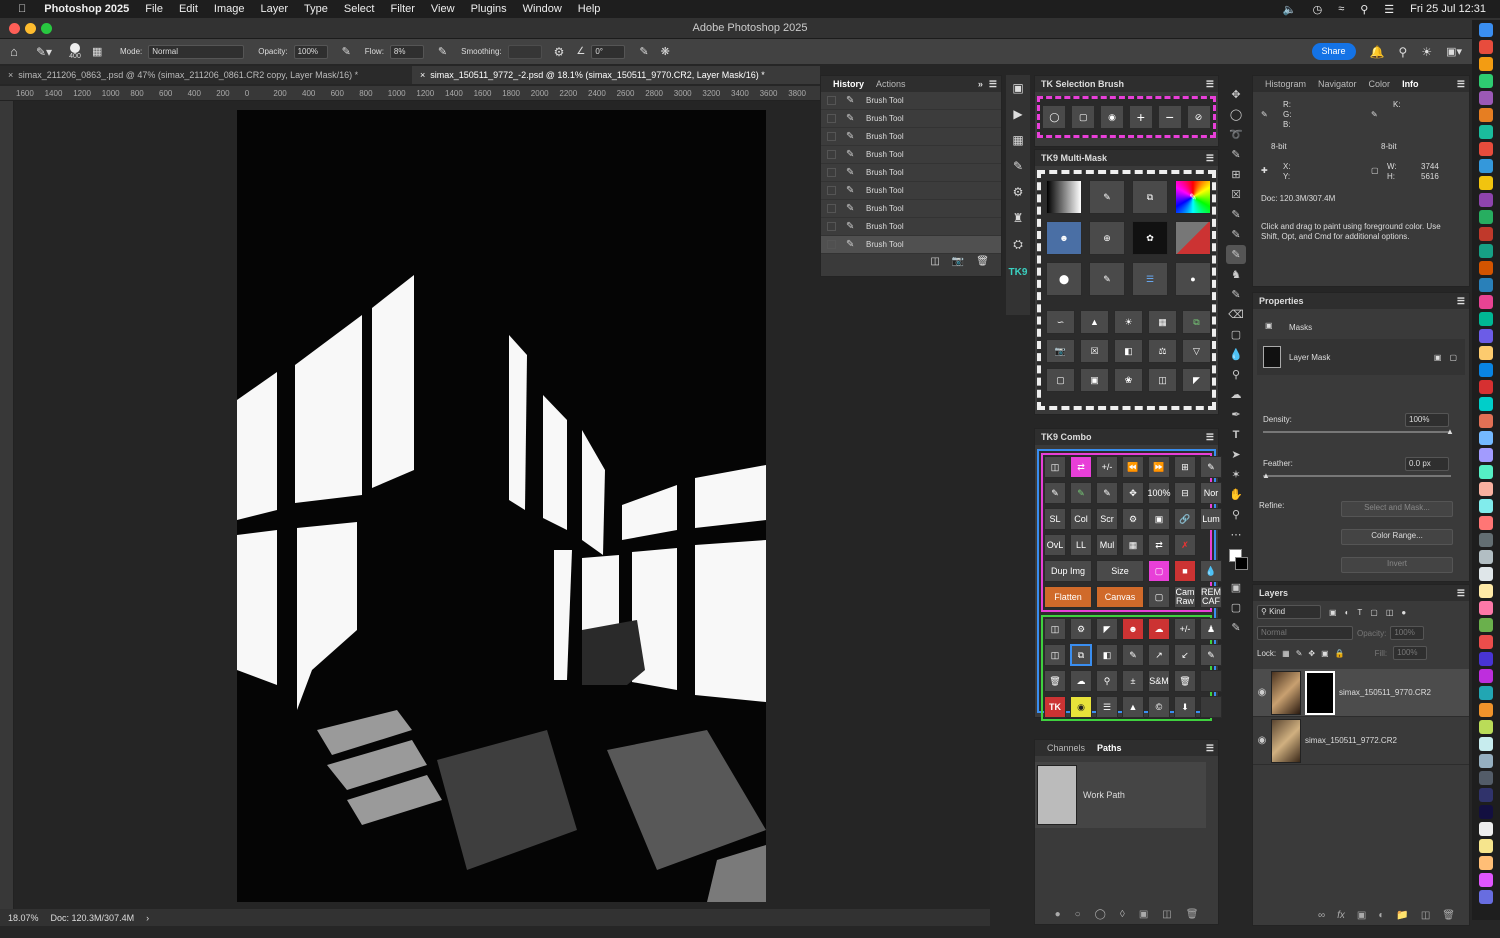  What do you see at coordinates (1236, 434) in the screenshot?
I see `type-tool-icon: T` at bounding box center [1236, 434].